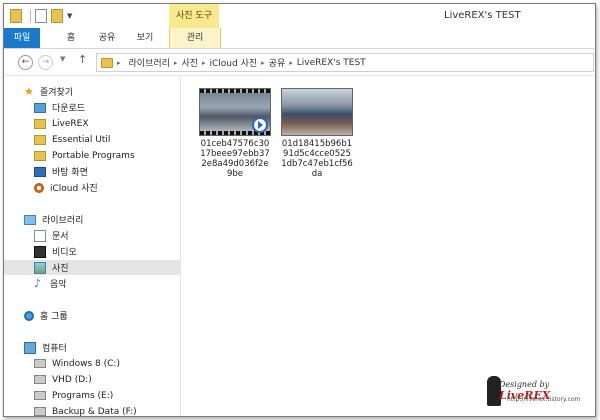 Image resolution: width=600 pixels, height=420 pixels. I want to click on nav-item-desktop: 바탕 화면, so click(107, 171).